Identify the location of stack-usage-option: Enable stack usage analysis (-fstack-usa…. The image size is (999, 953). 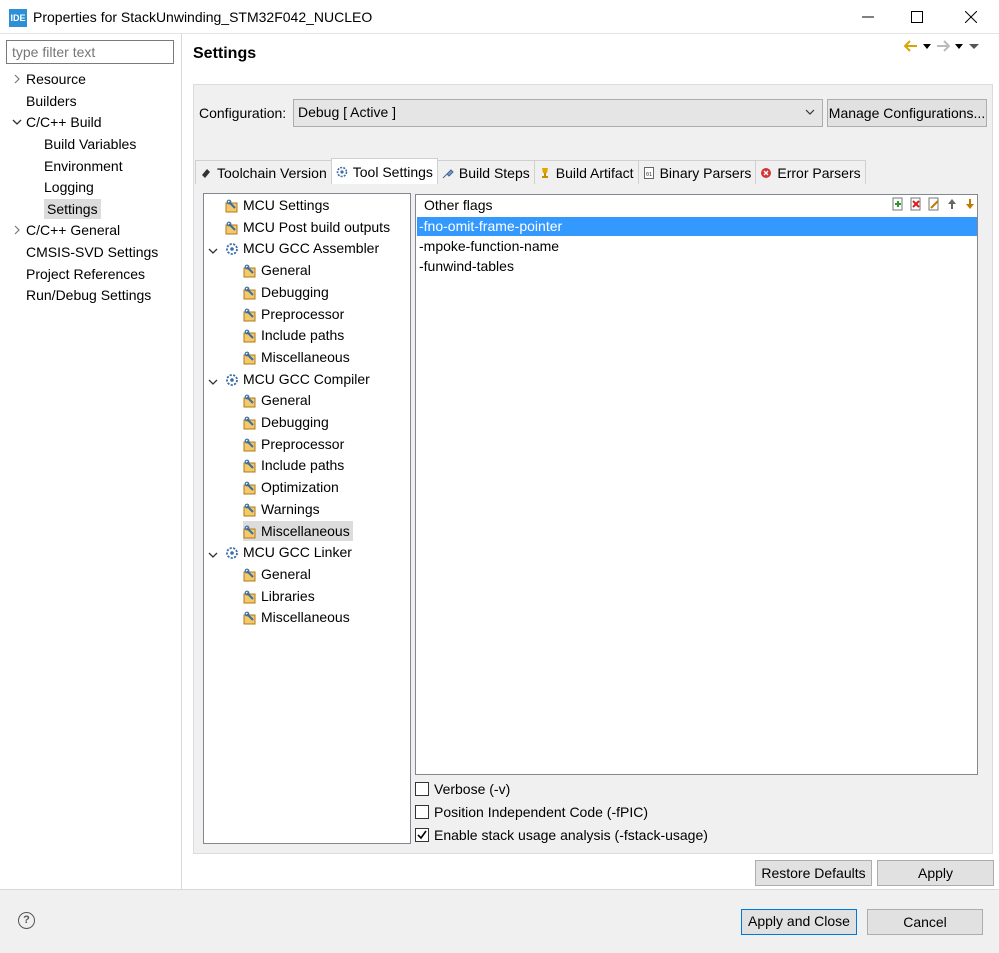
(561, 835).